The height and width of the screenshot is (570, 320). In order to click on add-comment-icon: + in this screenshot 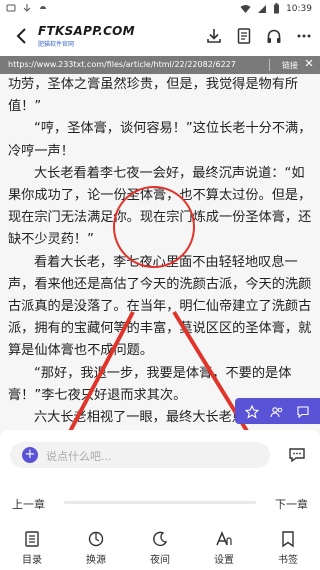, I will do `click(30, 455)`.